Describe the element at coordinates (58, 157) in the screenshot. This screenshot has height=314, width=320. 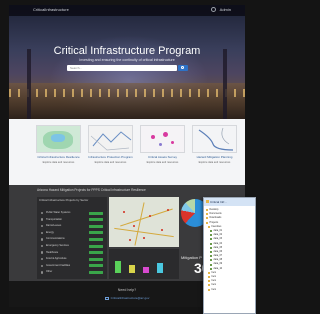
I see `card-title: Critical Infrastructure Resilience` at that location.